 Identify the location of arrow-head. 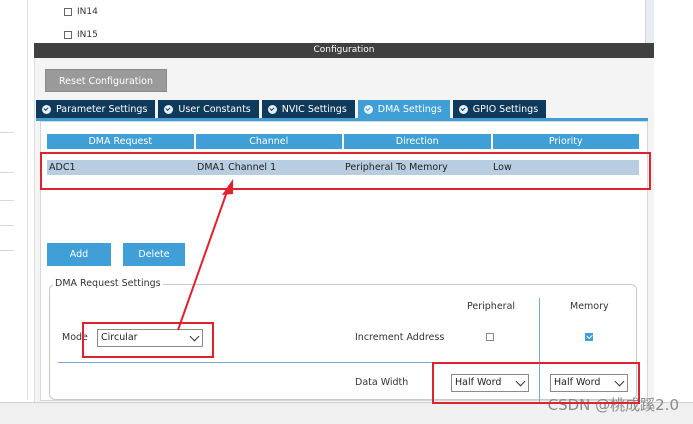
(227, 187).